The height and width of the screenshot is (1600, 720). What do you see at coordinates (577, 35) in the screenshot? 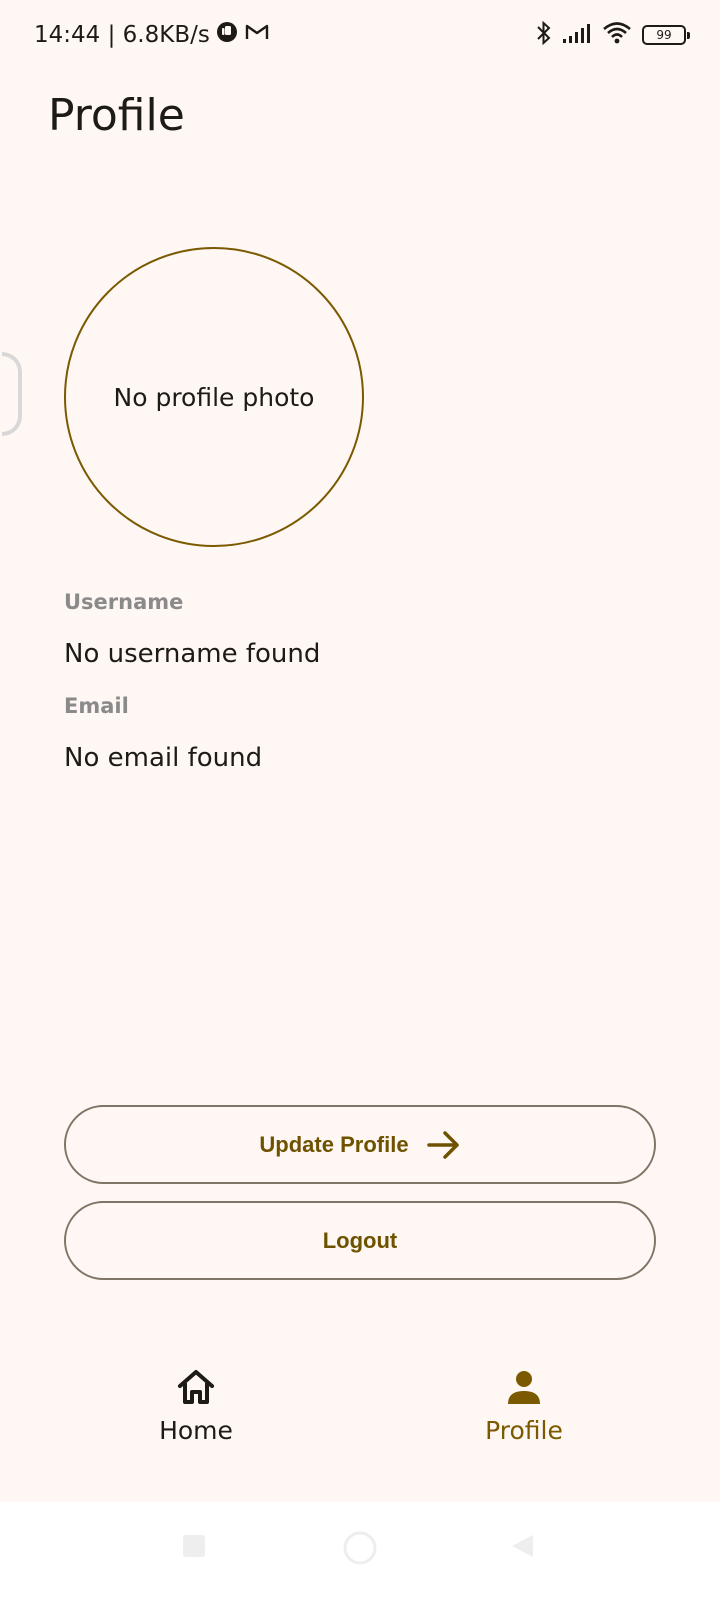
I see `signal-icon` at bounding box center [577, 35].